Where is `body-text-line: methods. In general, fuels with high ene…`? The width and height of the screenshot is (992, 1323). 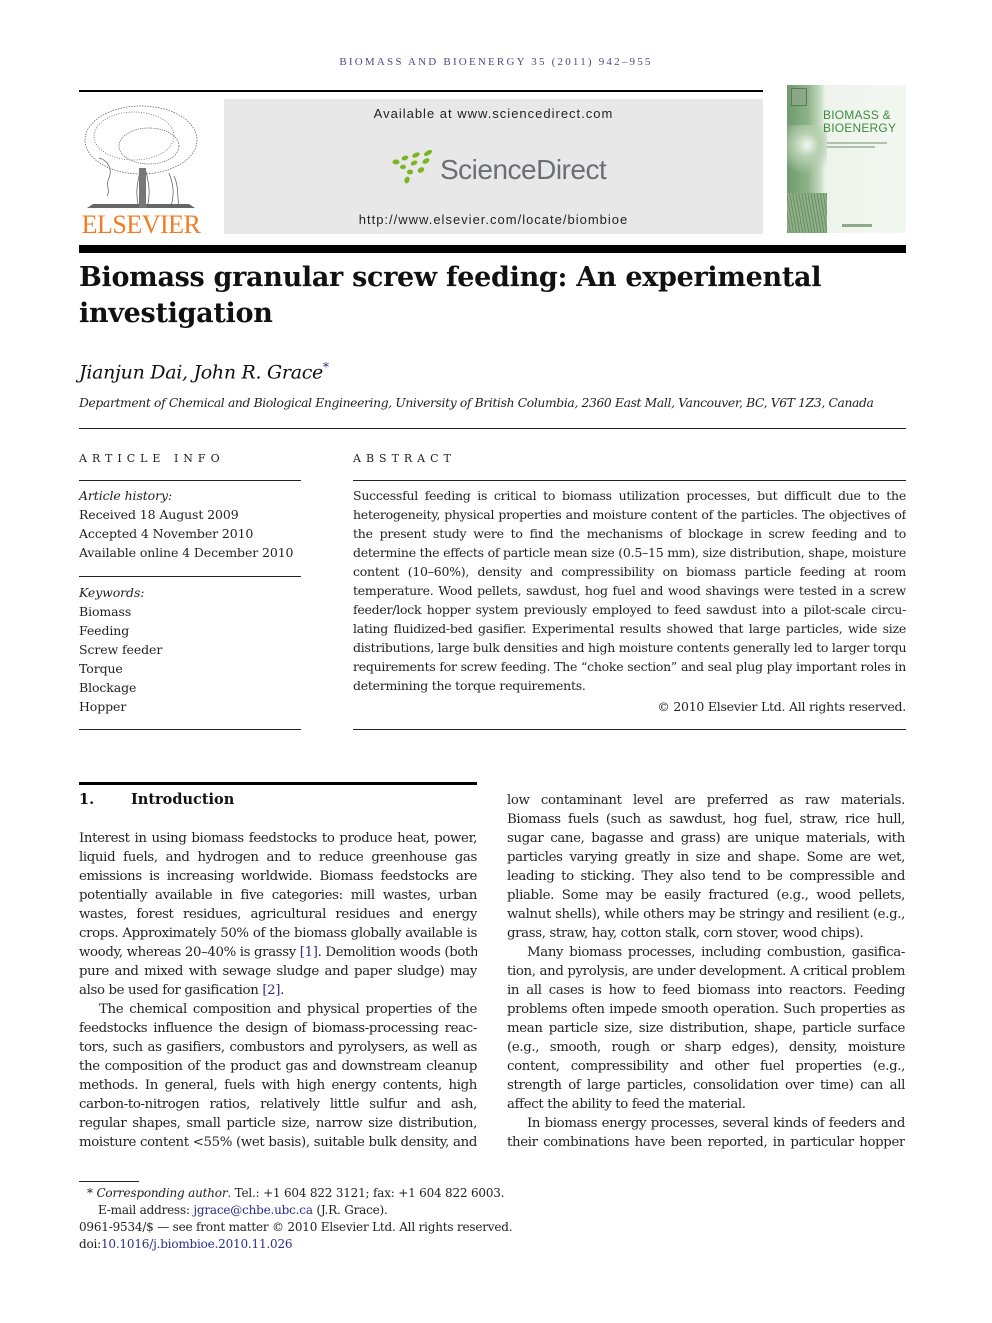 body-text-line: methods. In general, fuels with high ene… is located at coordinates (278, 1085).